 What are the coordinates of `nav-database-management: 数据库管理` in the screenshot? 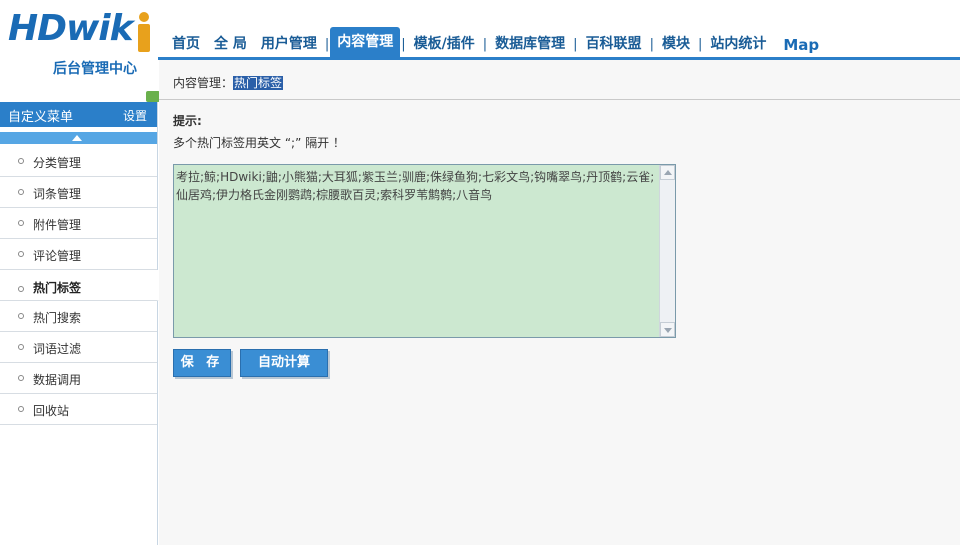 It's located at (530, 43).